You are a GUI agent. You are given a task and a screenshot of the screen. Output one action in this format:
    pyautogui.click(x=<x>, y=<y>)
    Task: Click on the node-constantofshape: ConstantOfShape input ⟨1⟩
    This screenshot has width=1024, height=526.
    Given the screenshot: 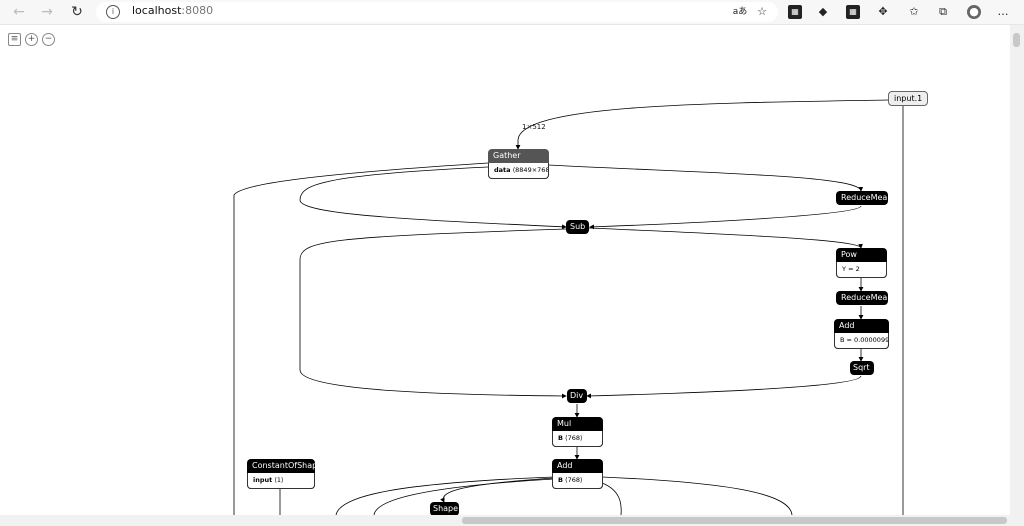 What is the action you would take?
    pyautogui.click(x=285, y=474)
    